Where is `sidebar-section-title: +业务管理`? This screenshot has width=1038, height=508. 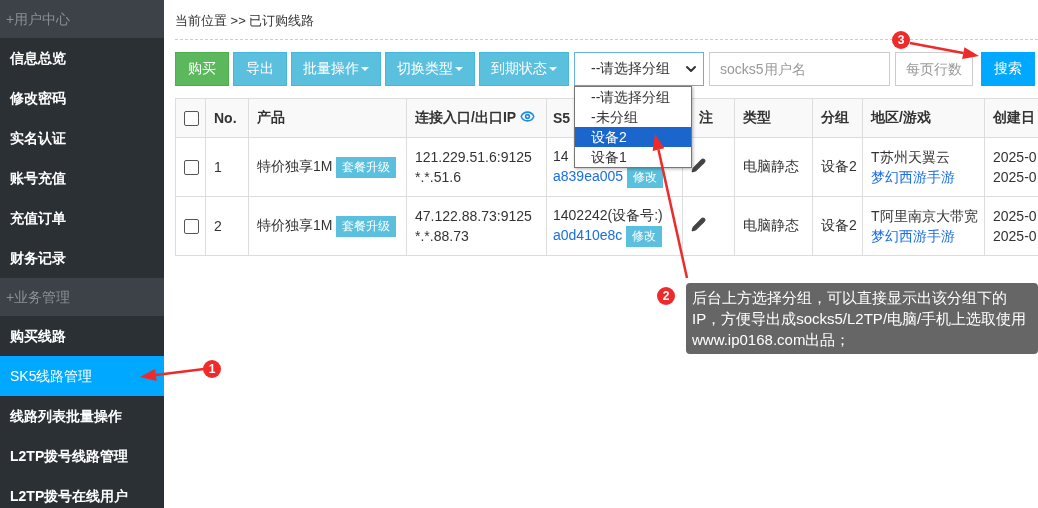
sidebar-section-title: +业务管理 is located at coordinates (82, 297).